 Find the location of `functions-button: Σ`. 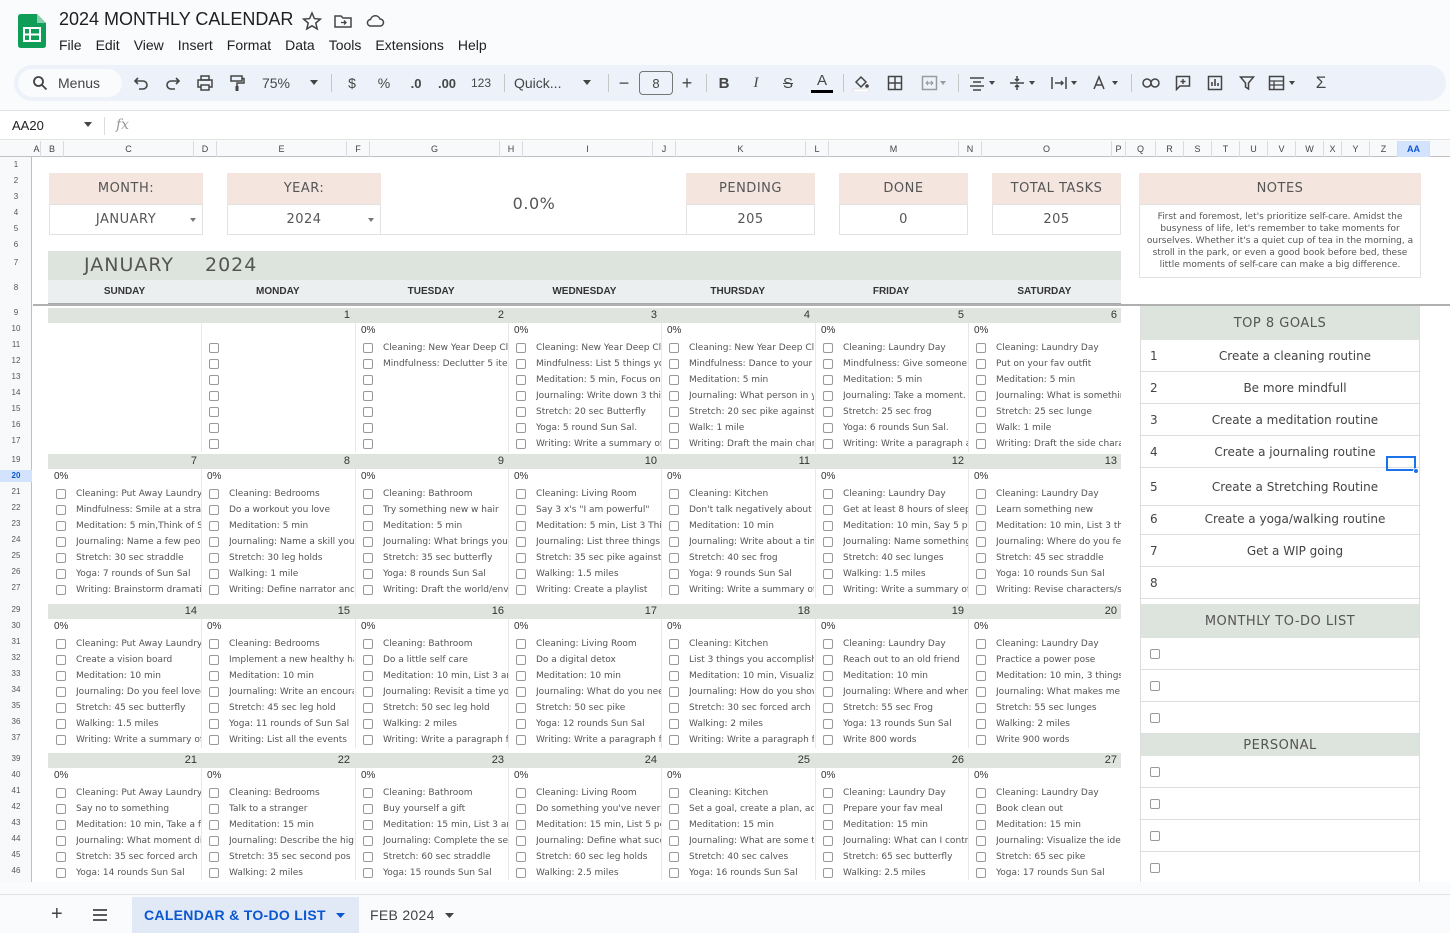

functions-button: Σ is located at coordinates (1321, 83).